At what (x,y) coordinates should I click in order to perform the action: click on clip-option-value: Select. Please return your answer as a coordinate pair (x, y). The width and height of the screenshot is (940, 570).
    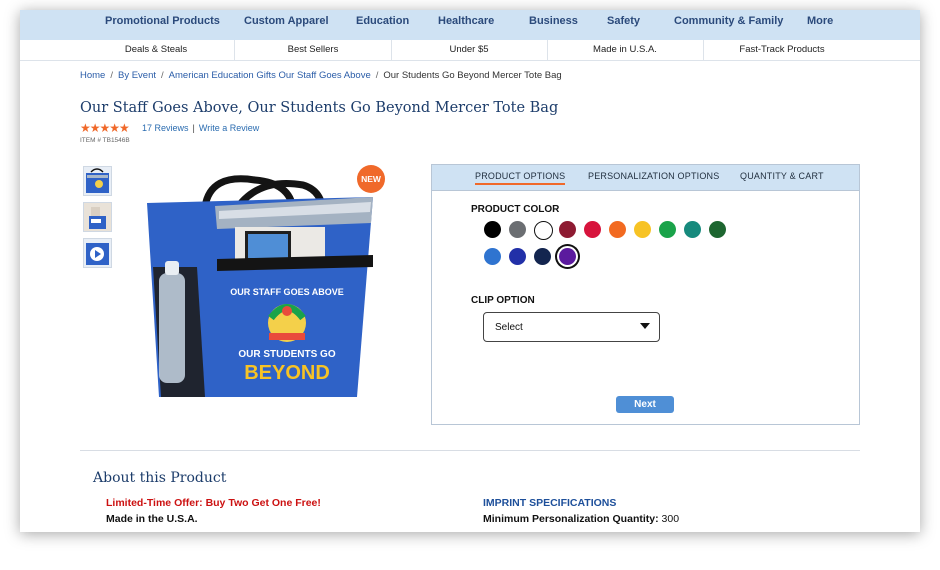
    Looking at the image, I should click on (509, 327).